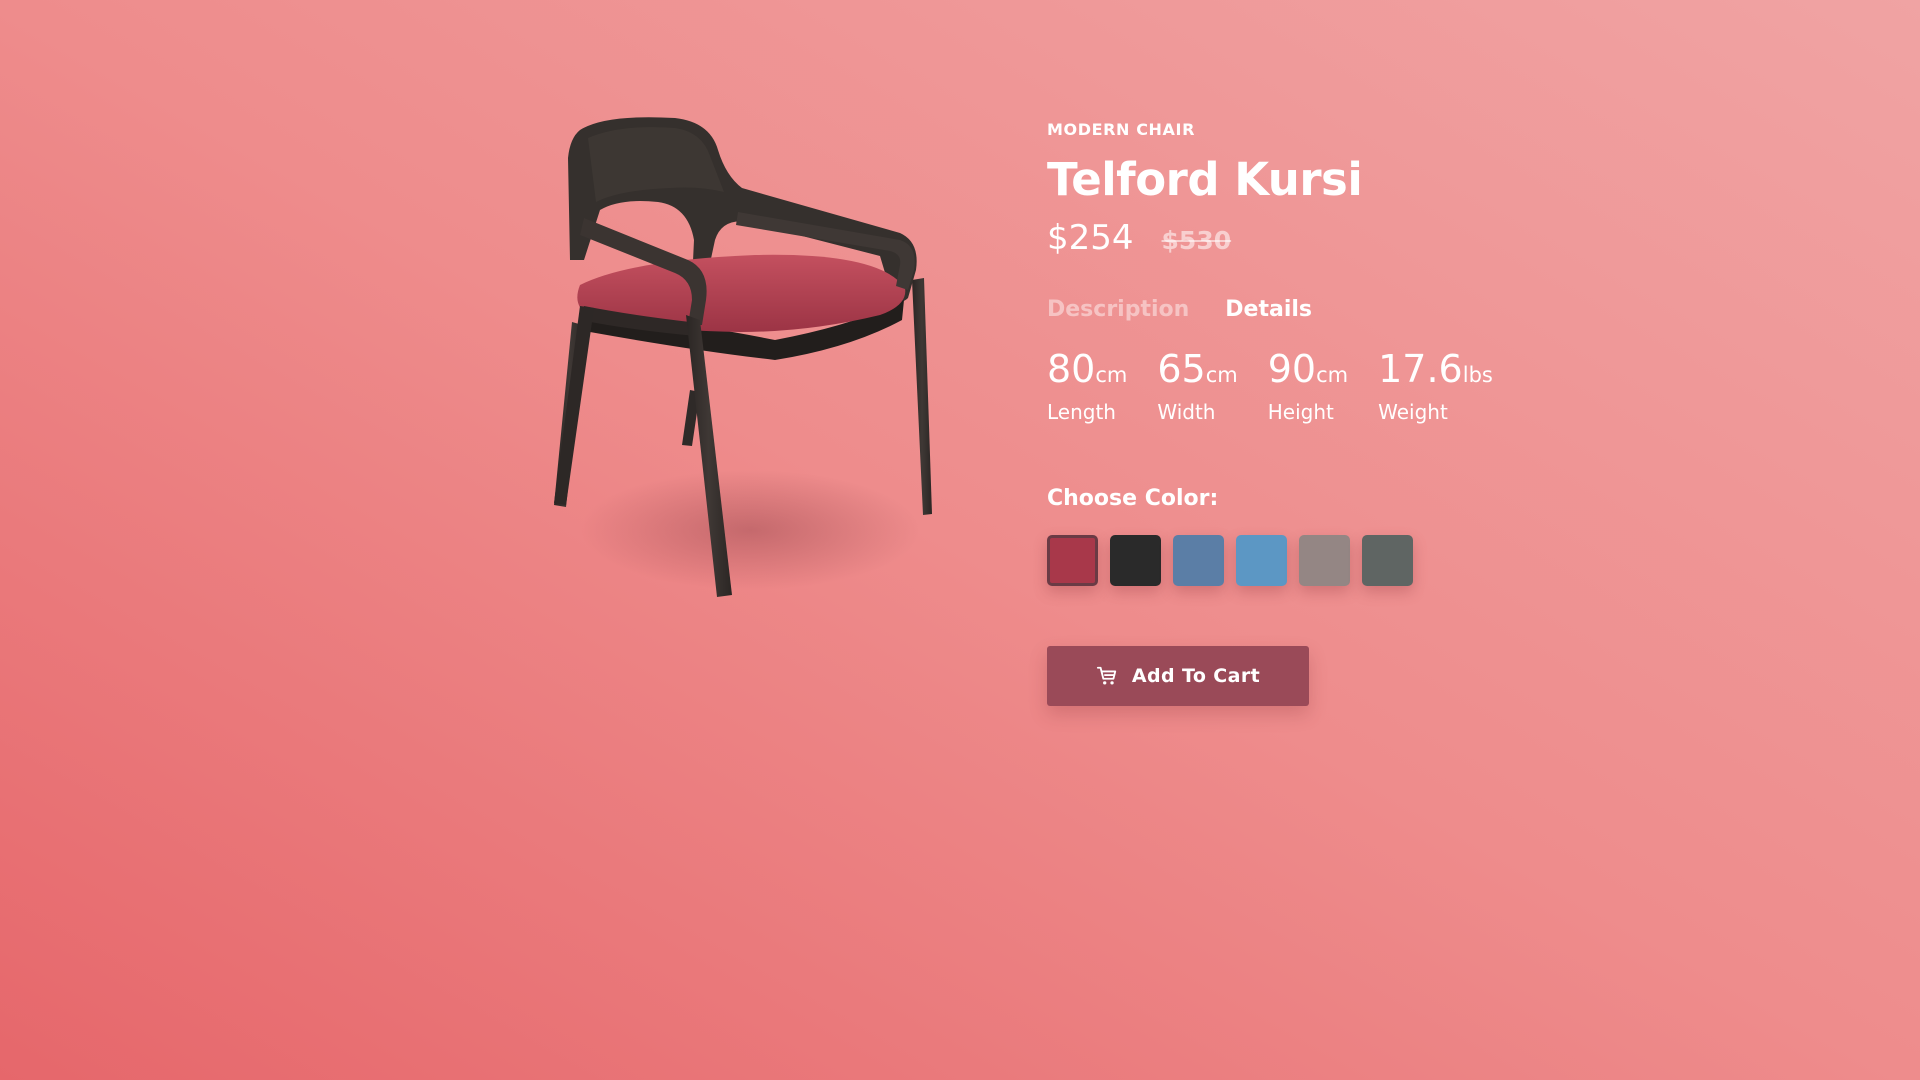 This screenshot has height=1080, width=1920. I want to click on spec-value: 90, so click(1292, 369).